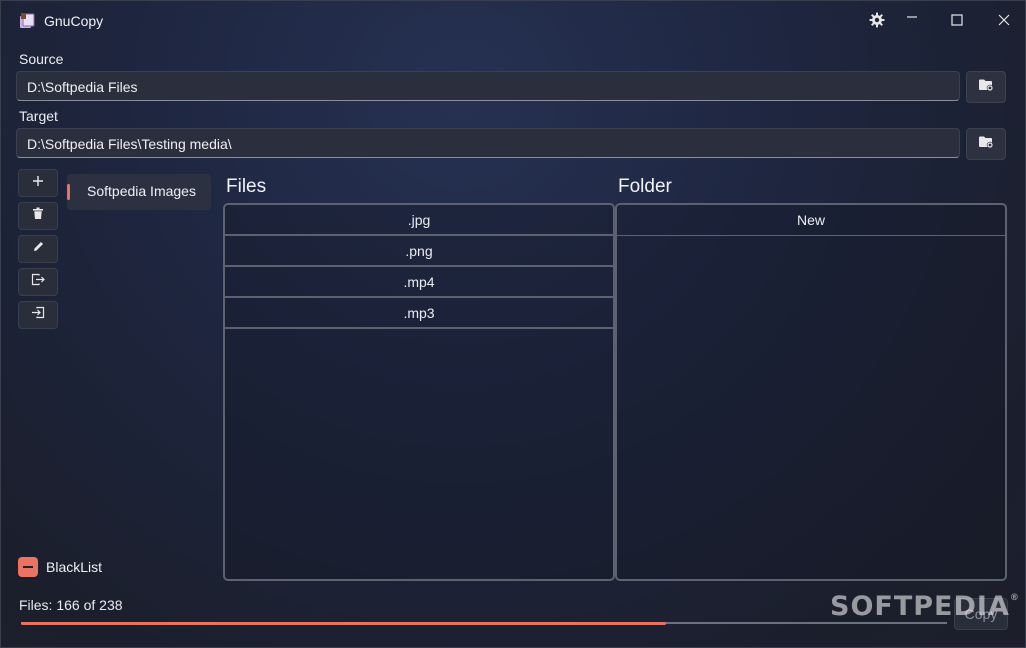 This screenshot has height=648, width=1026. Describe the element at coordinates (488, 86) in the screenshot. I see `source-path-input: D:\Softpedia Files` at that location.